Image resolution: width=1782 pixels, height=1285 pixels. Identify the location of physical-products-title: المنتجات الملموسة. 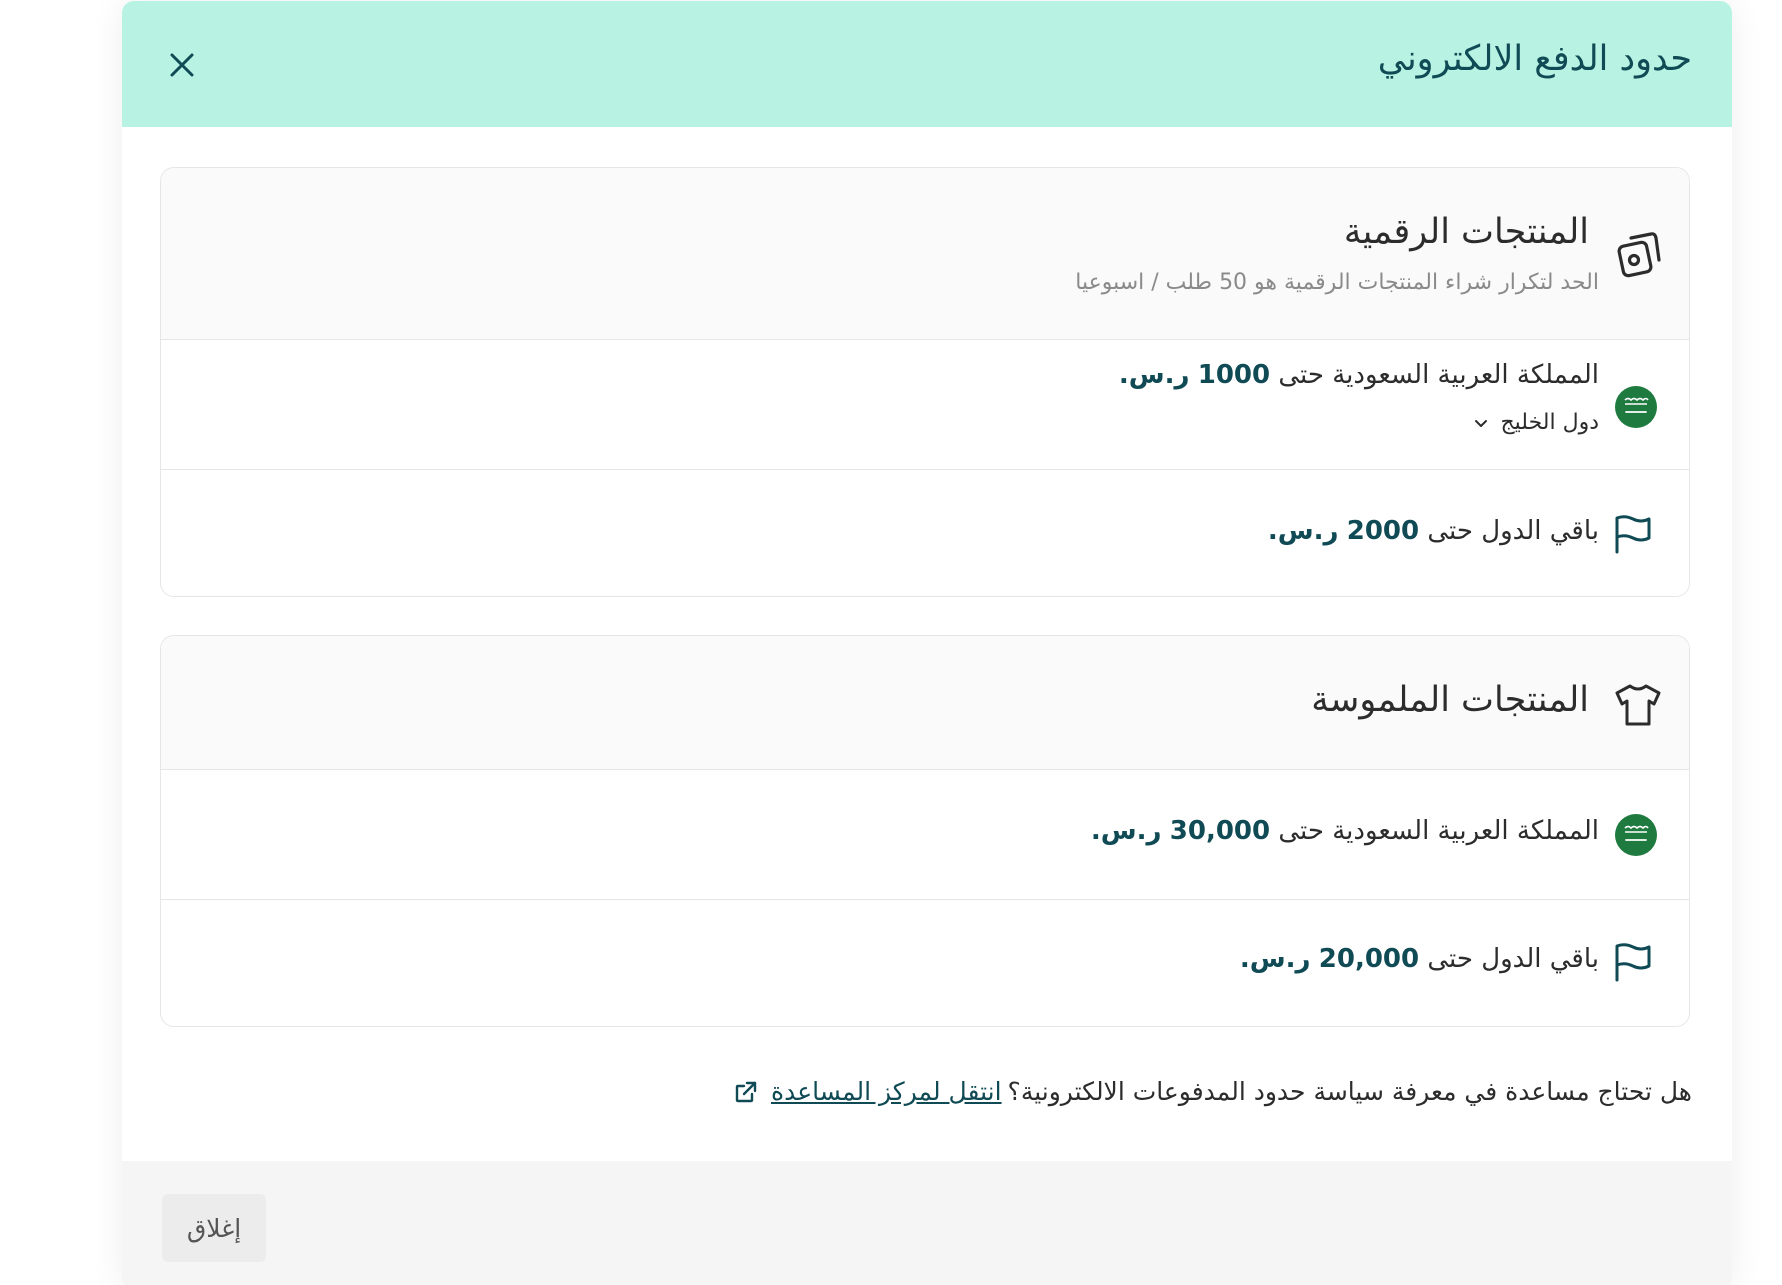
(1450, 700).